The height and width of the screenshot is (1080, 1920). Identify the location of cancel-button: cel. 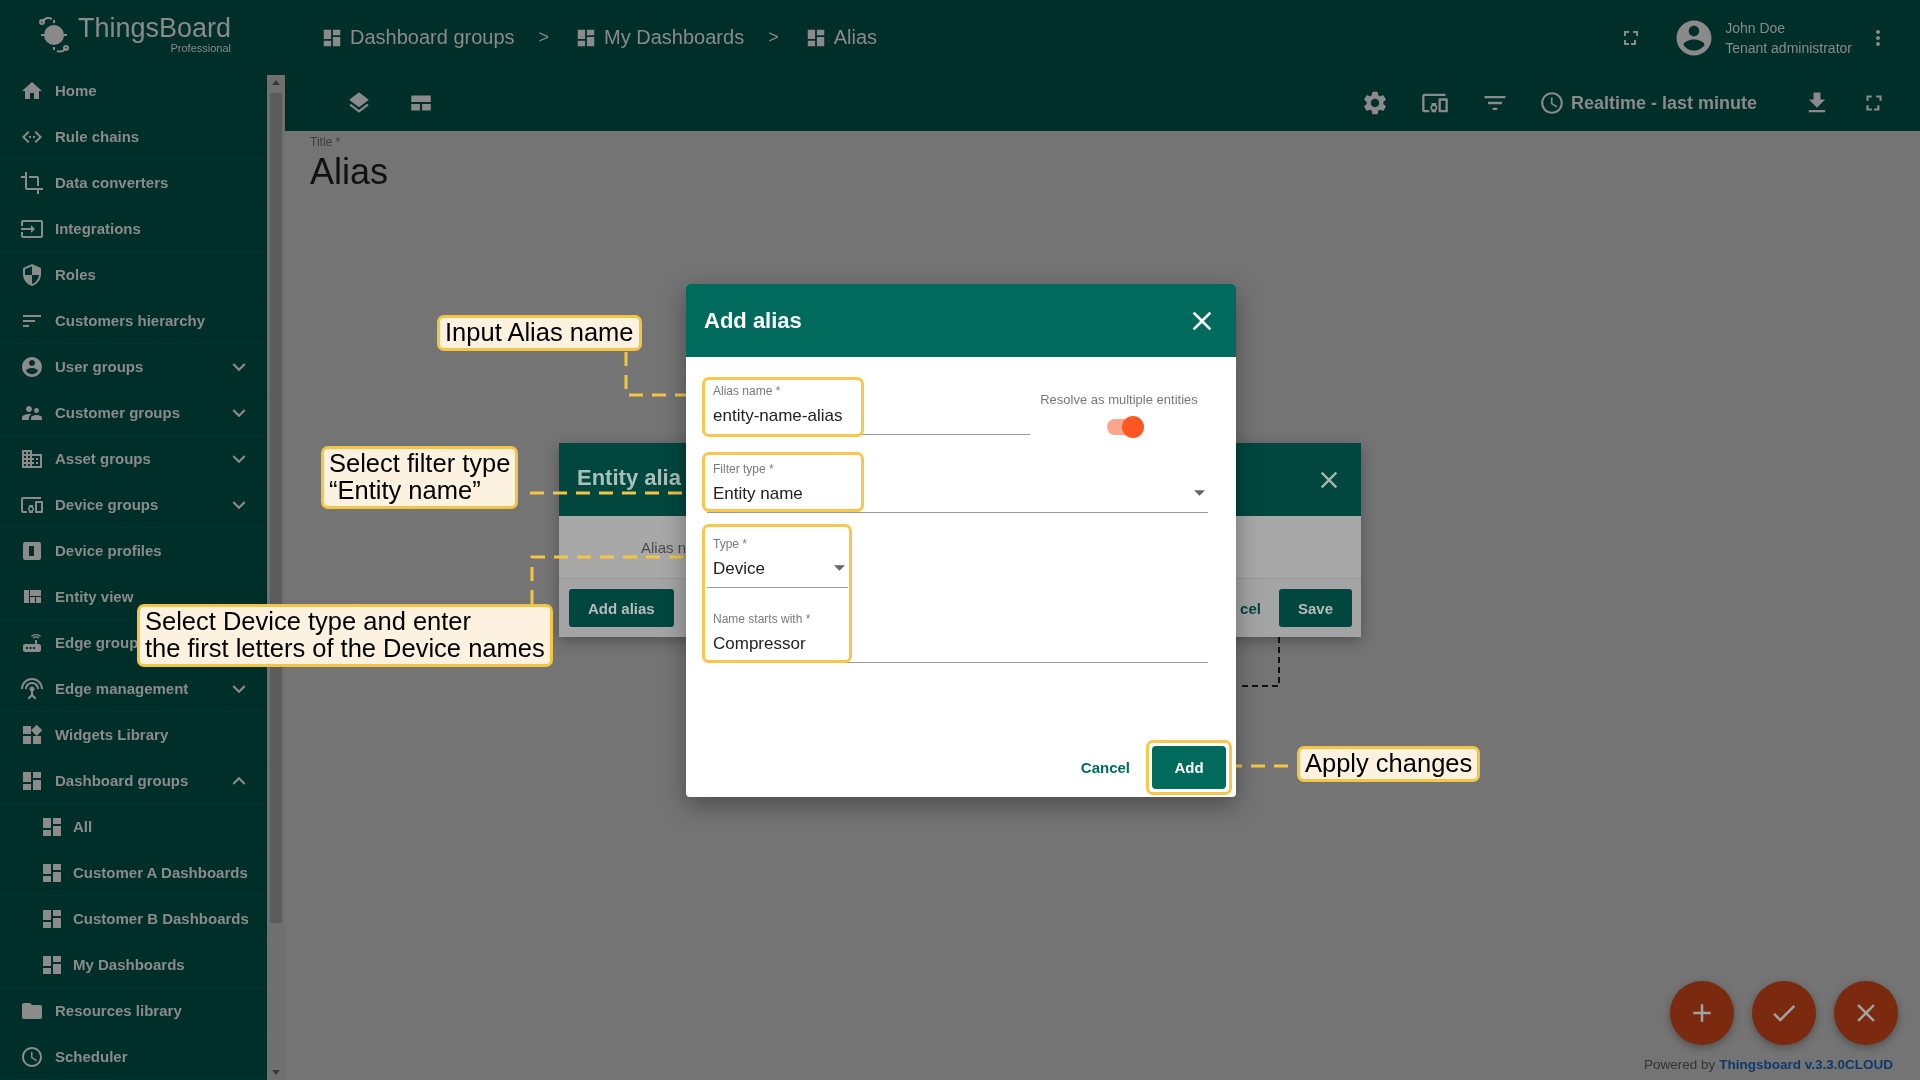
(1250, 608).